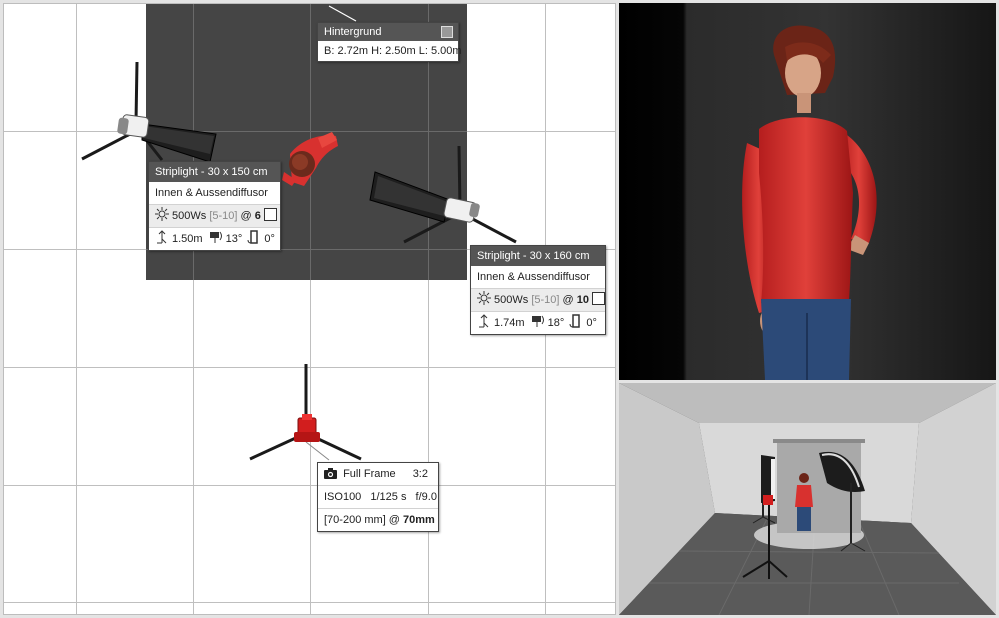 Image resolution: width=999 pixels, height=618 pixels. I want to click on light-right-geometry-row: 1.74m 18° 0°, so click(538, 322).